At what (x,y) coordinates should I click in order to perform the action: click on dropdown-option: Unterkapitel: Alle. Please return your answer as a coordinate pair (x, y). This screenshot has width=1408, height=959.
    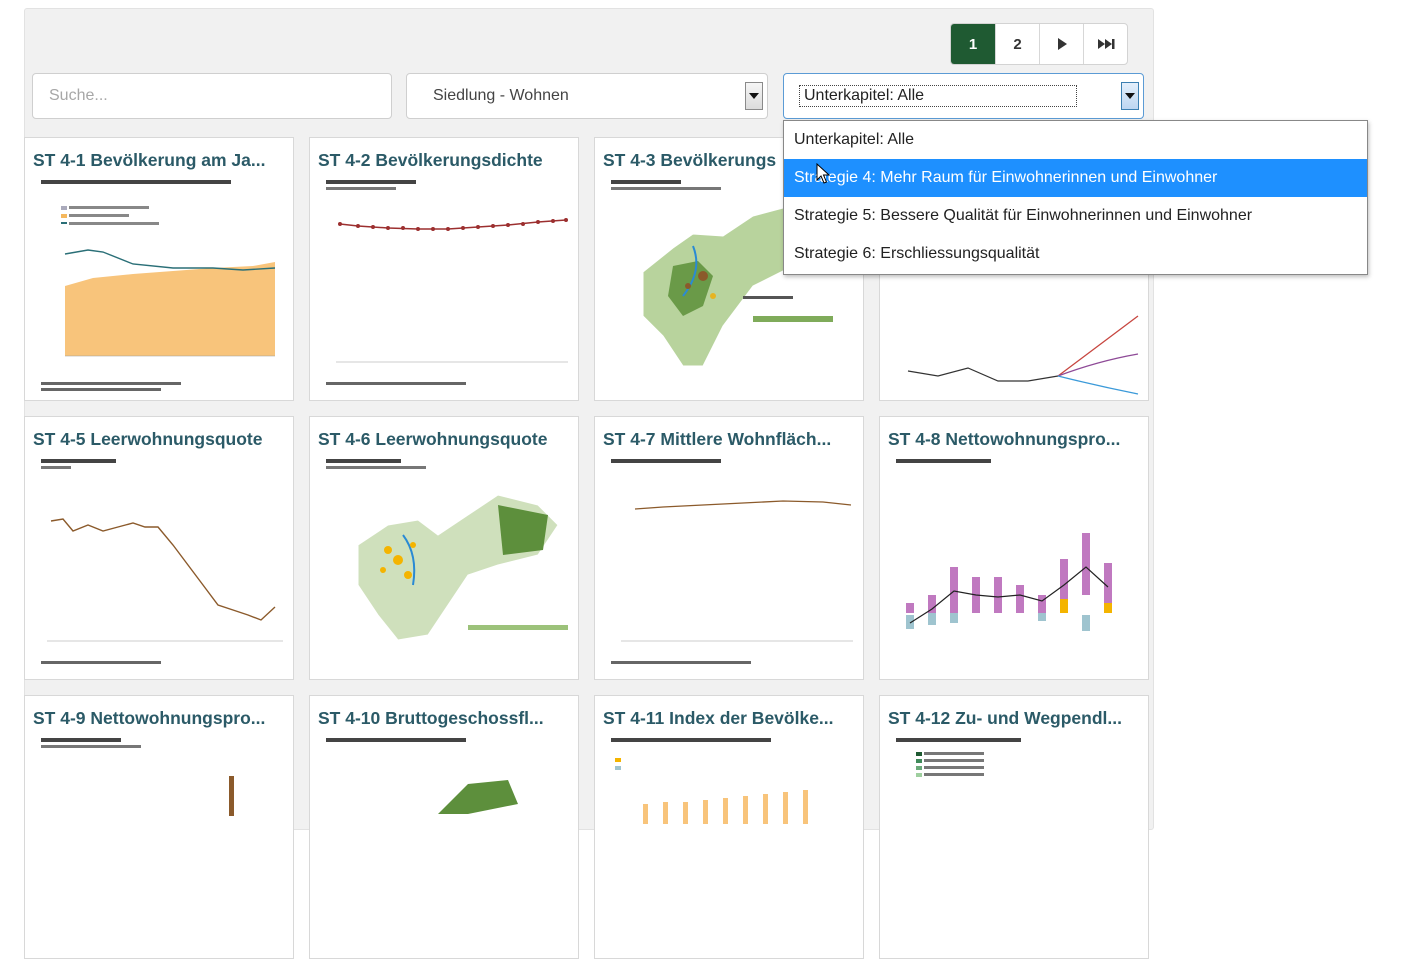
    Looking at the image, I should click on (1075, 140).